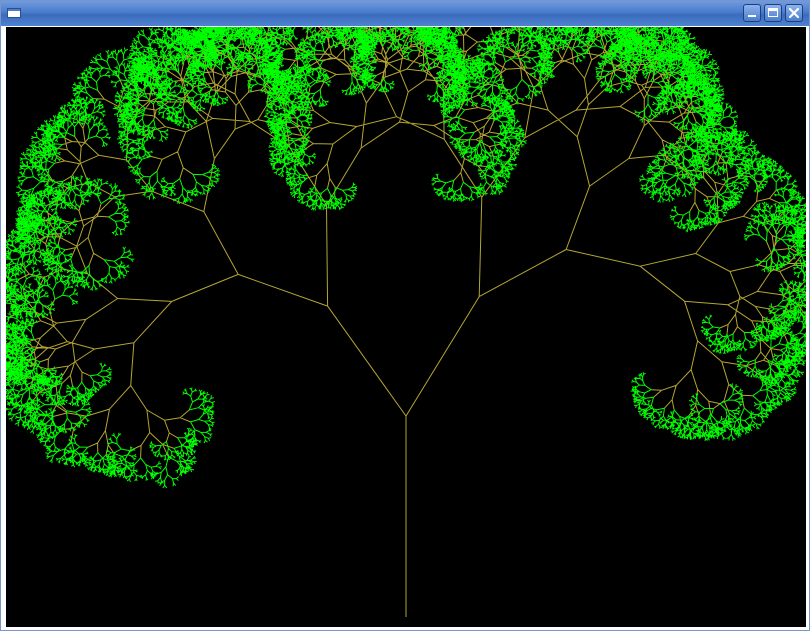  I want to click on maximize-button, so click(773, 13).